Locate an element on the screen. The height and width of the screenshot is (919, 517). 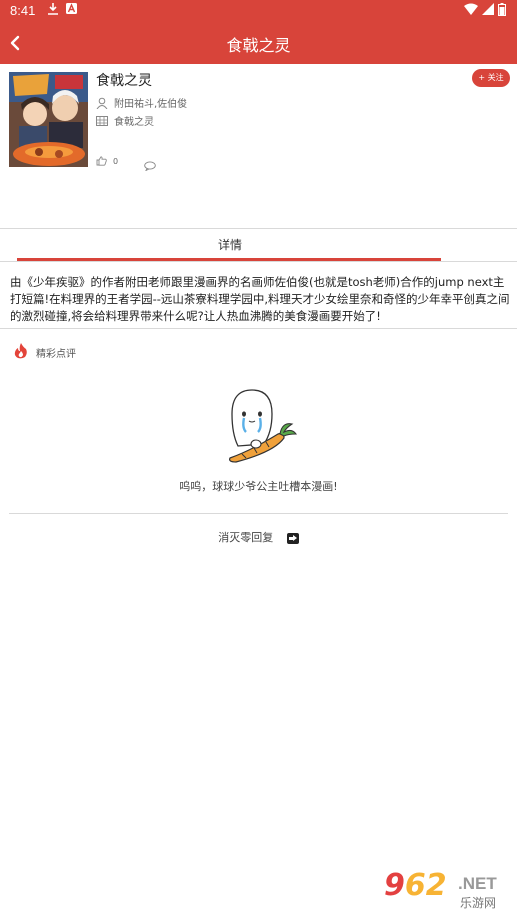
like-button: 0 is located at coordinates (107, 161).